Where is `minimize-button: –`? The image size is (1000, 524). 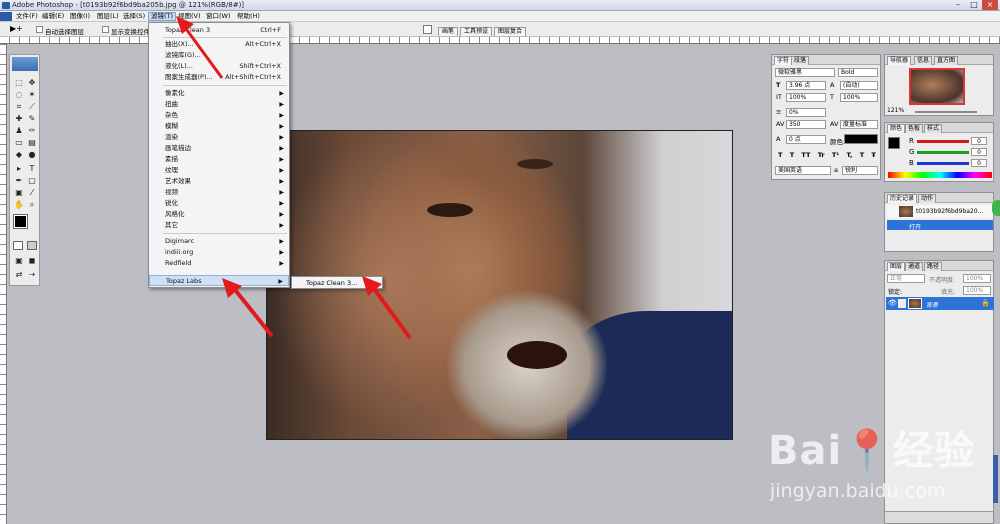 minimize-button: – is located at coordinates (958, 5).